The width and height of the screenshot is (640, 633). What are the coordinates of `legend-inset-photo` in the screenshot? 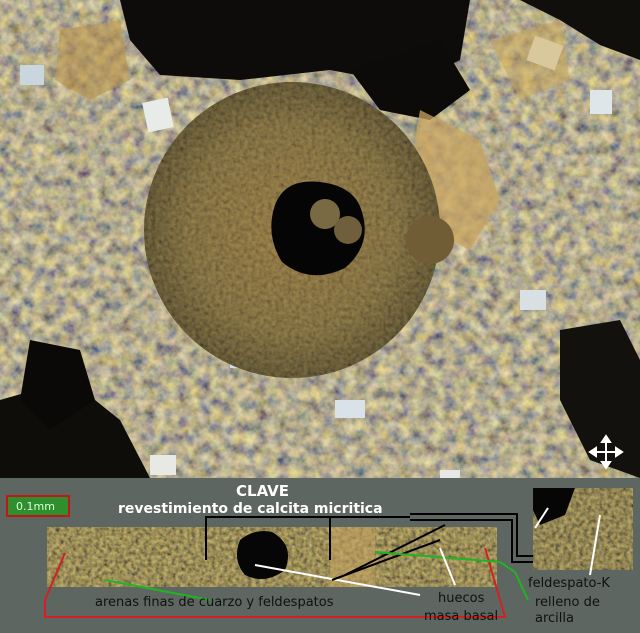 It's located at (583, 529).